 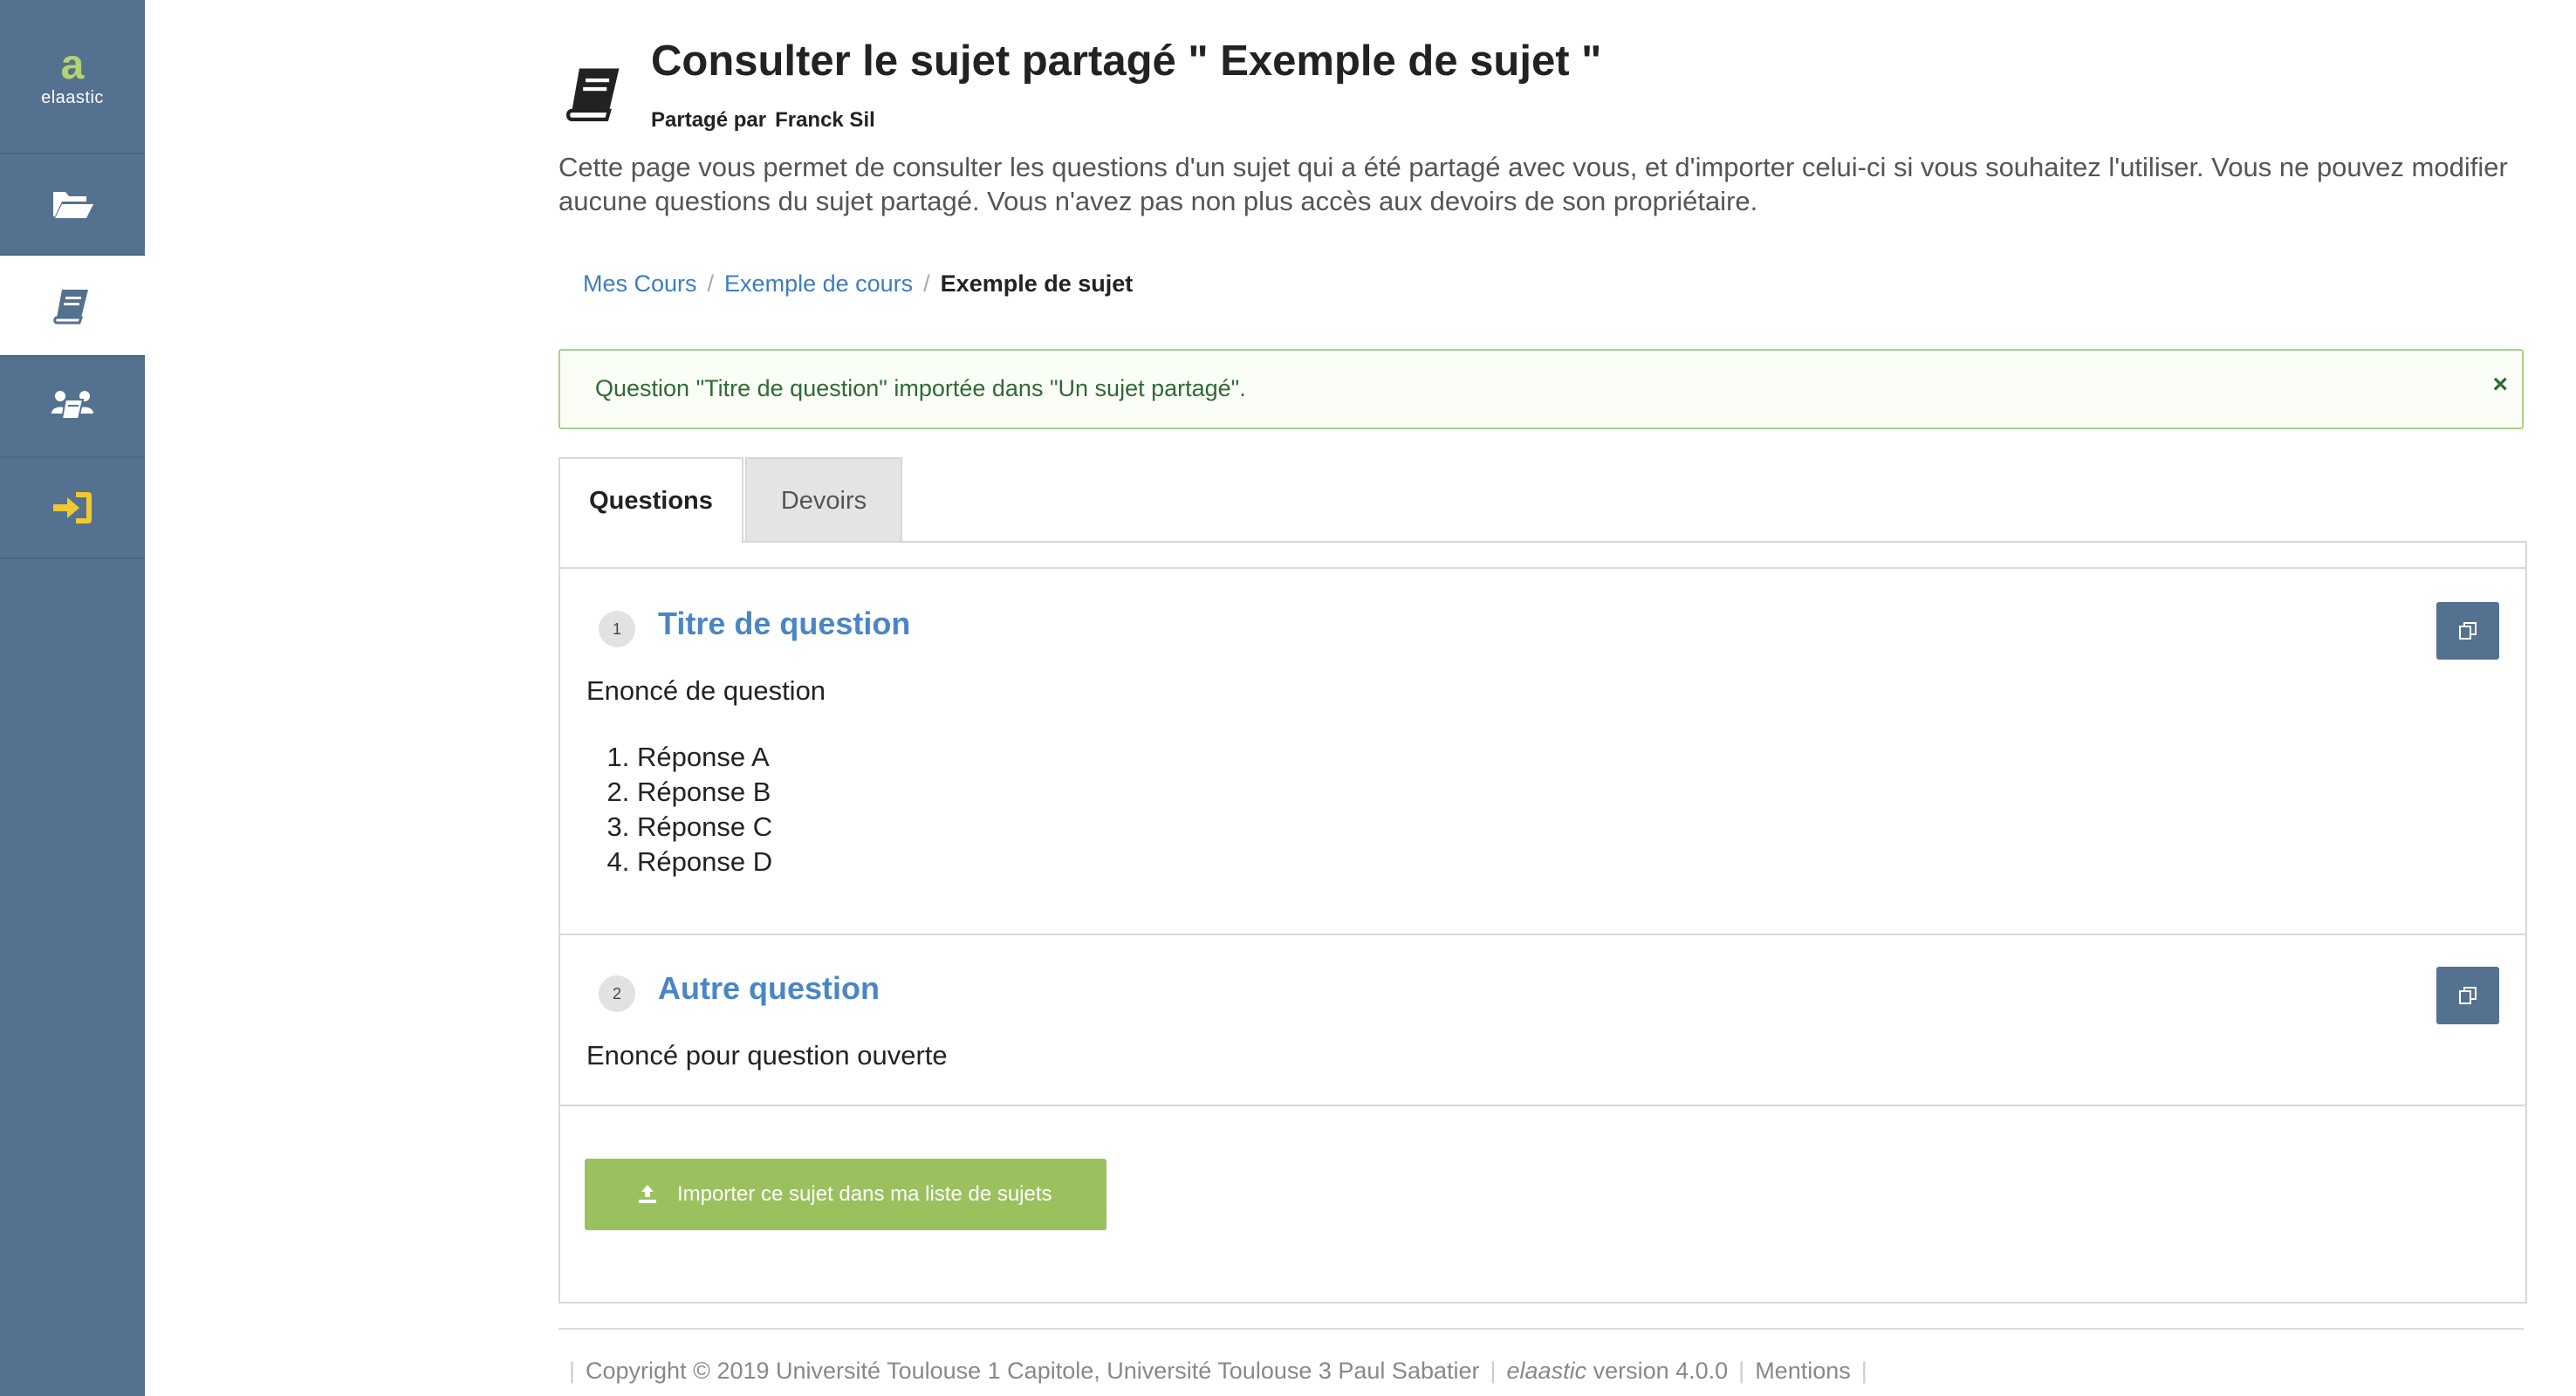 I want to click on question-statement: Enoncé de question, so click(x=706, y=690).